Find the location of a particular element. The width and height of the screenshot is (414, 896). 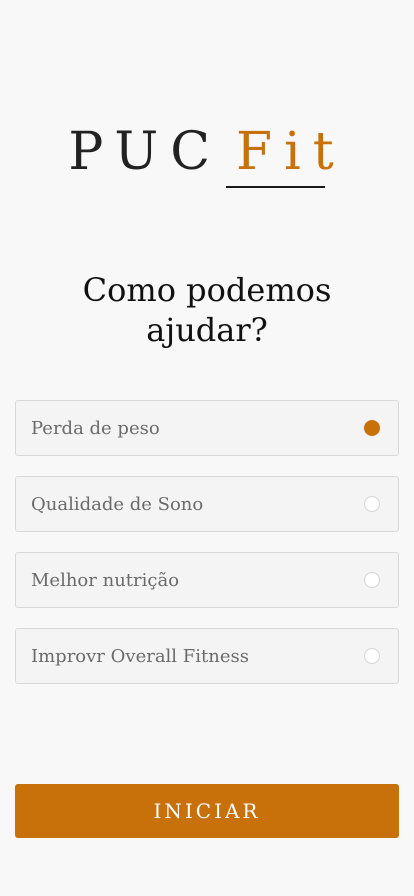

logo-text-fit: Fit is located at coordinates (291, 152).